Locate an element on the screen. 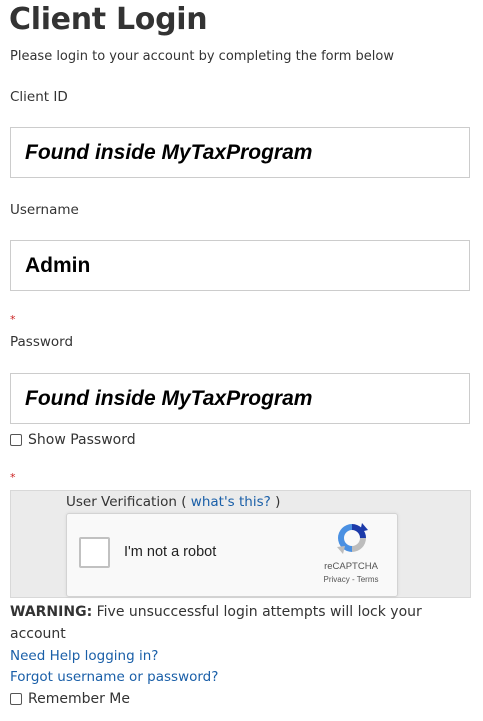  remember-me-row: Remember Me is located at coordinates (70, 699).